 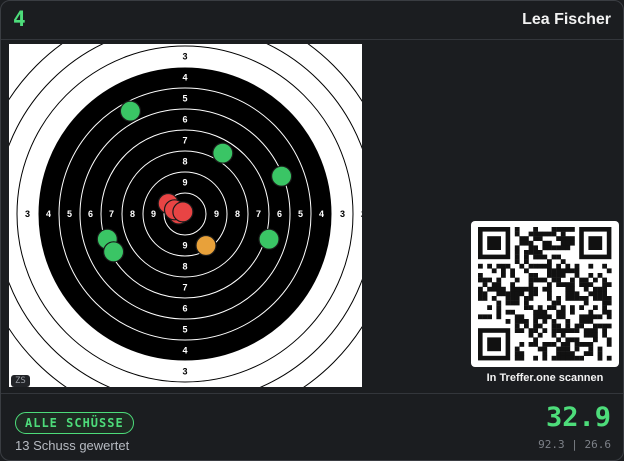 I want to click on total-score: 32.9, so click(x=578, y=417).